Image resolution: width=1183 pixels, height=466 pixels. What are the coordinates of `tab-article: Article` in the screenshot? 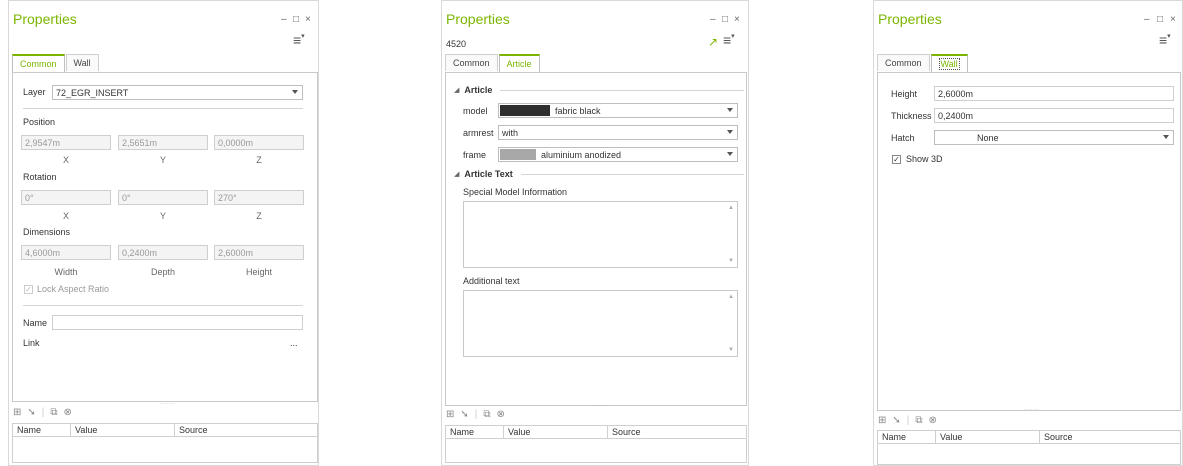 It's located at (519, 63).